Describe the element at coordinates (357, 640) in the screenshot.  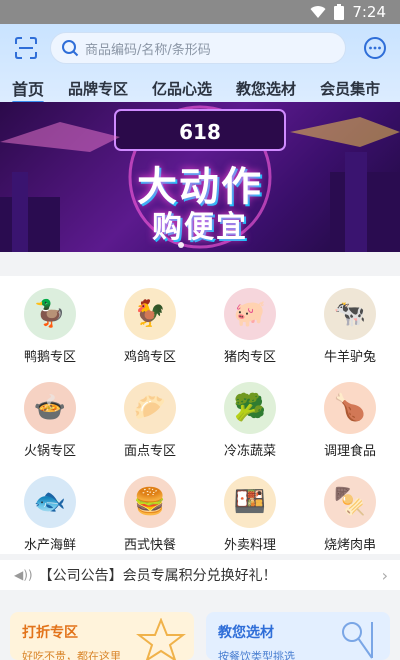
I see `utensils-icon` at that location.